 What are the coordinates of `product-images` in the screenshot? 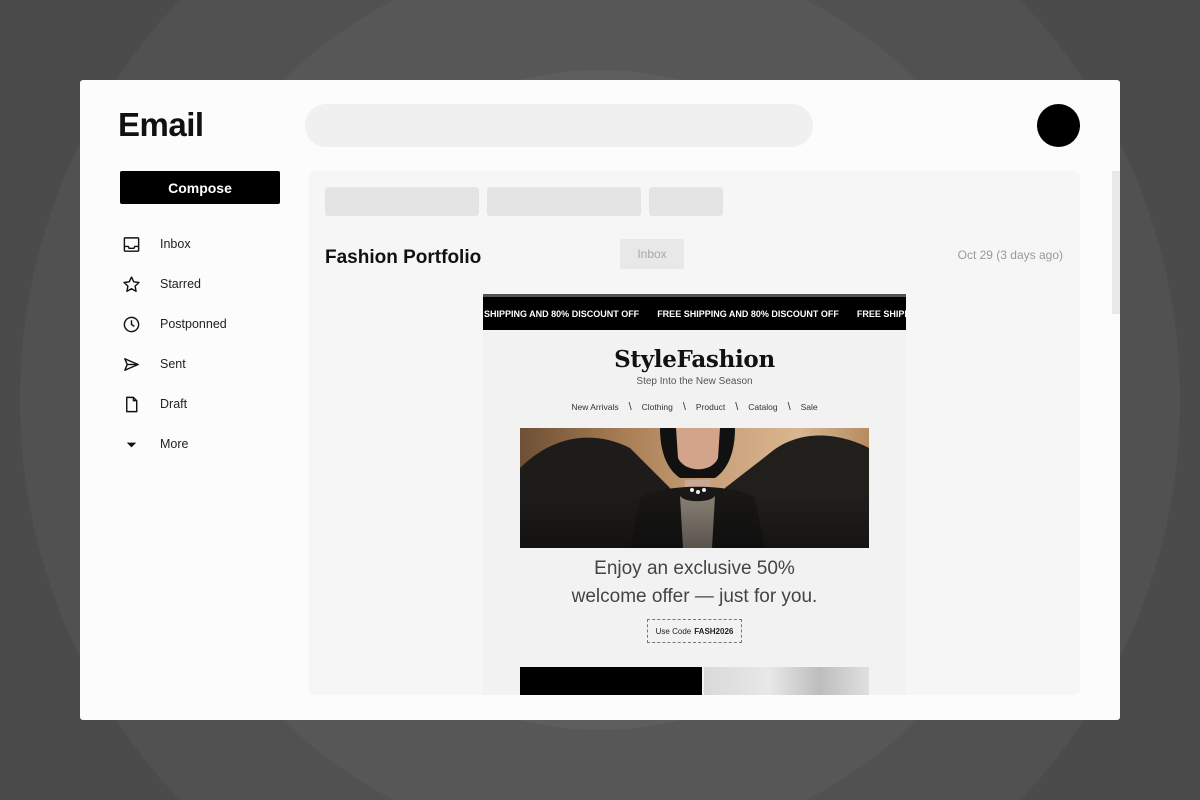 It's located at (694, 681).